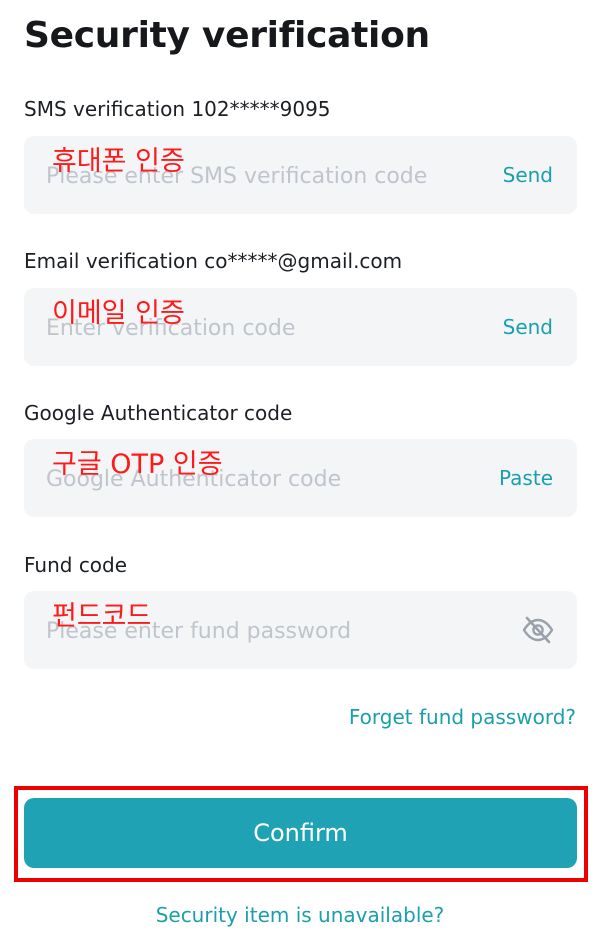  I want to click on confirm-button: Confirm, so click(300, 833).